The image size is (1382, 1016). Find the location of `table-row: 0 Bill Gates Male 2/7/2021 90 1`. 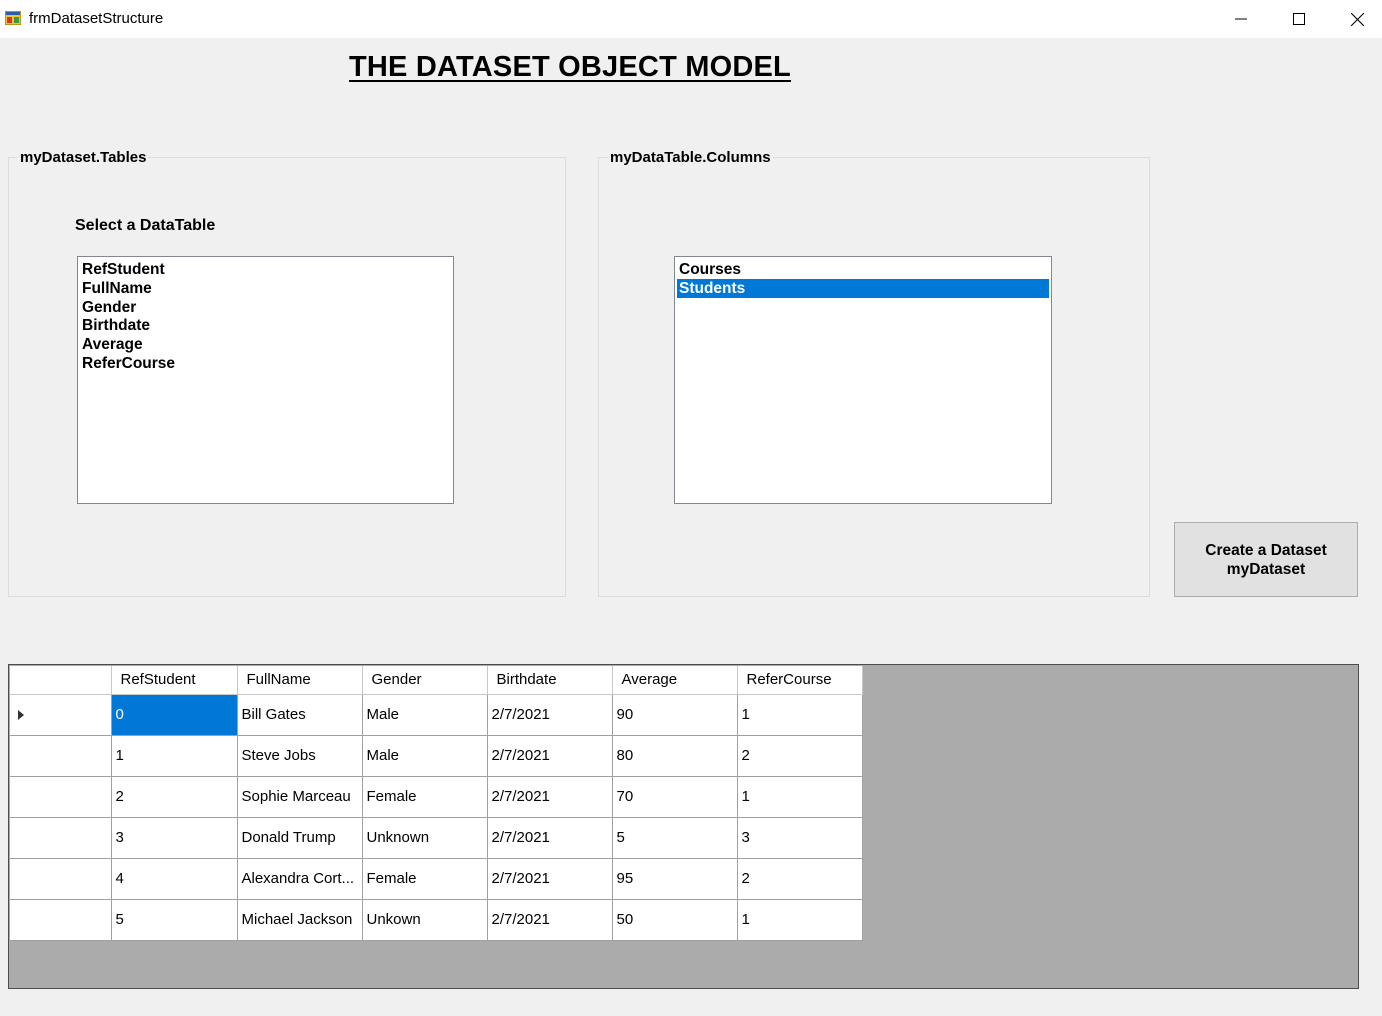

table-row: 0 Bill Gates Male 2/7/2021 90 1 is located at coordinates (436, 715).